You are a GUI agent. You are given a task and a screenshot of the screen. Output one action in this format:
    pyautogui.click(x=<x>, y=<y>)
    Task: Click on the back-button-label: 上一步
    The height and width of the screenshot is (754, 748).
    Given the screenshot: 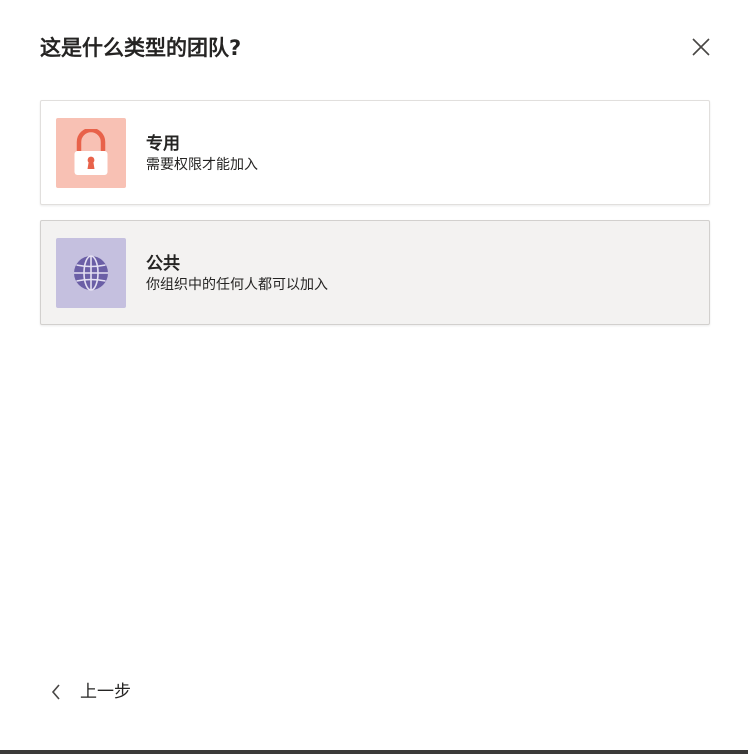 What is the action you would take?
    pyautogui.click(x=105, y=692)
    